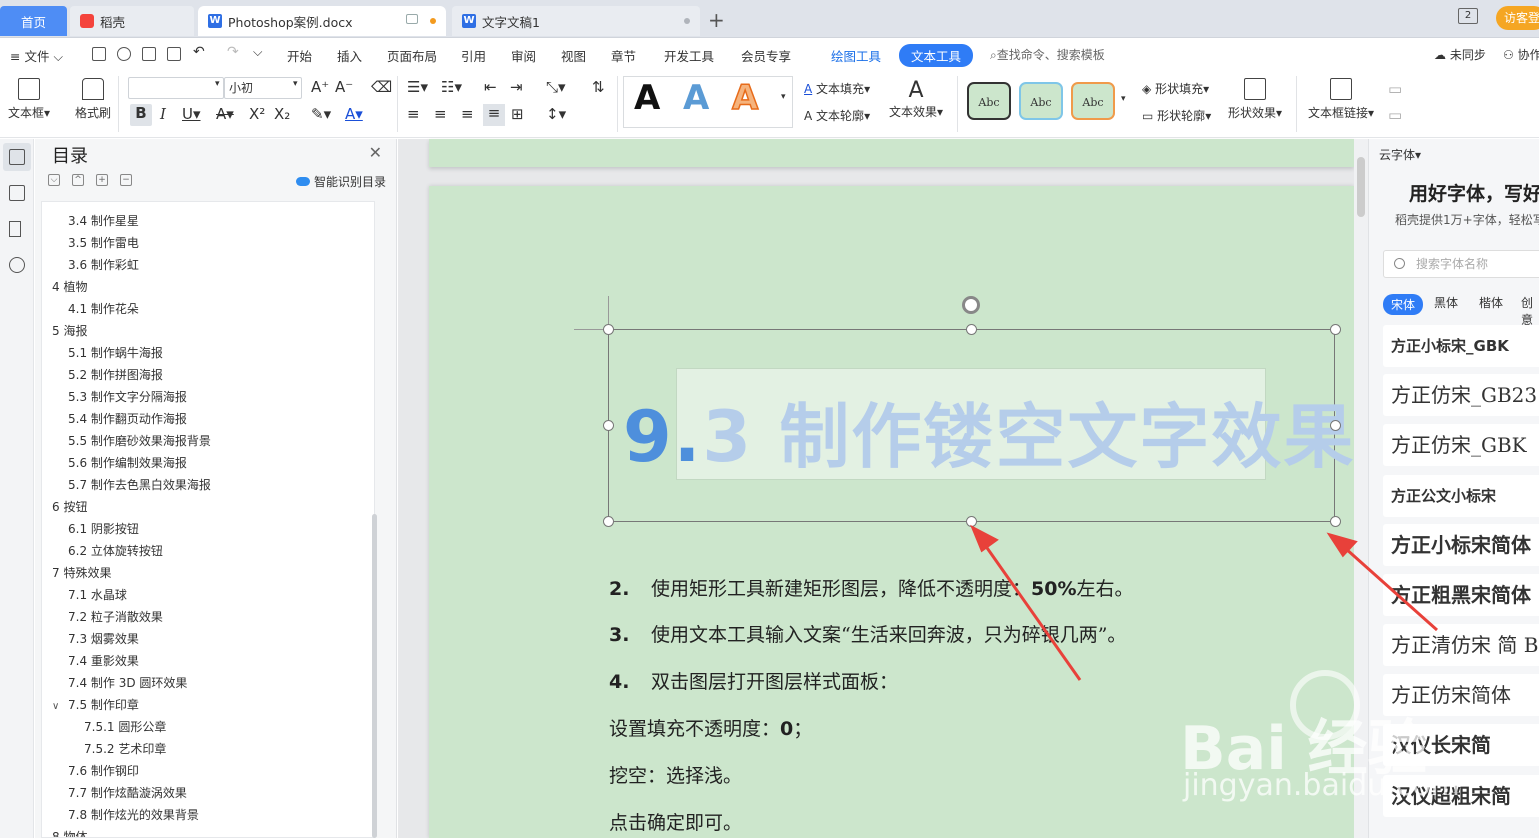 The width and height of the screenshot is (1539, 838). Describe the element at coordinates (141, 115) in the screenshot. I see `bold-button: B` at that location.